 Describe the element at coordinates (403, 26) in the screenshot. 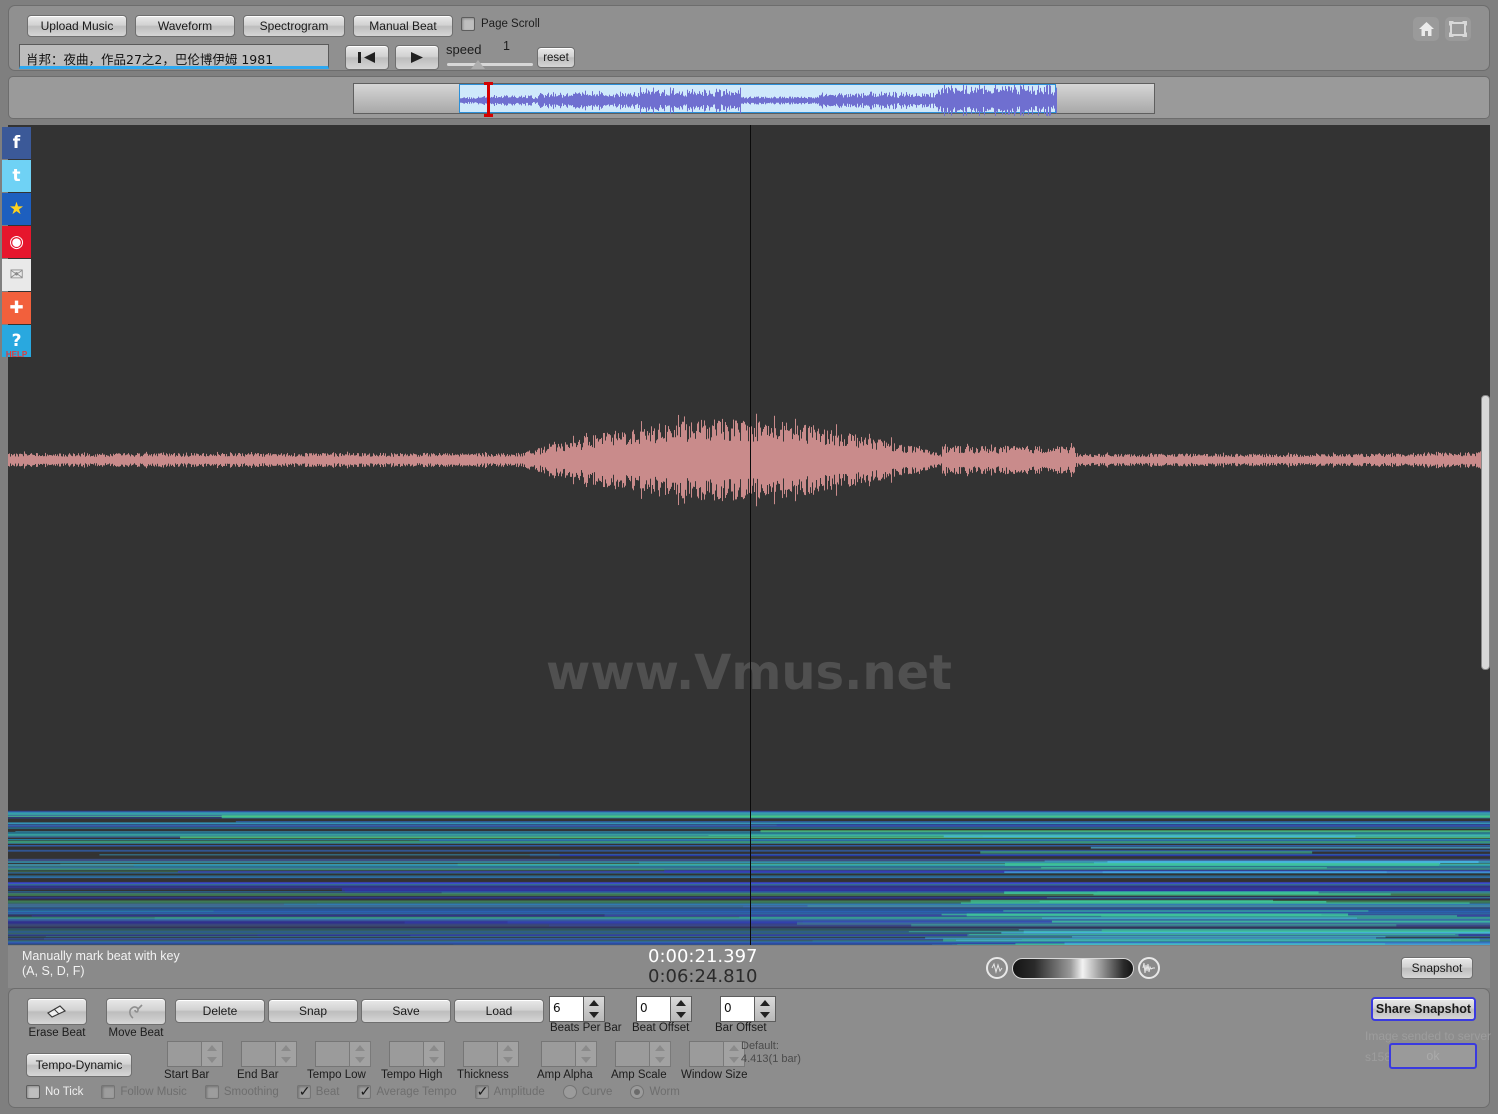

I see `tab-manual-beat: Manual Beat` at that location.